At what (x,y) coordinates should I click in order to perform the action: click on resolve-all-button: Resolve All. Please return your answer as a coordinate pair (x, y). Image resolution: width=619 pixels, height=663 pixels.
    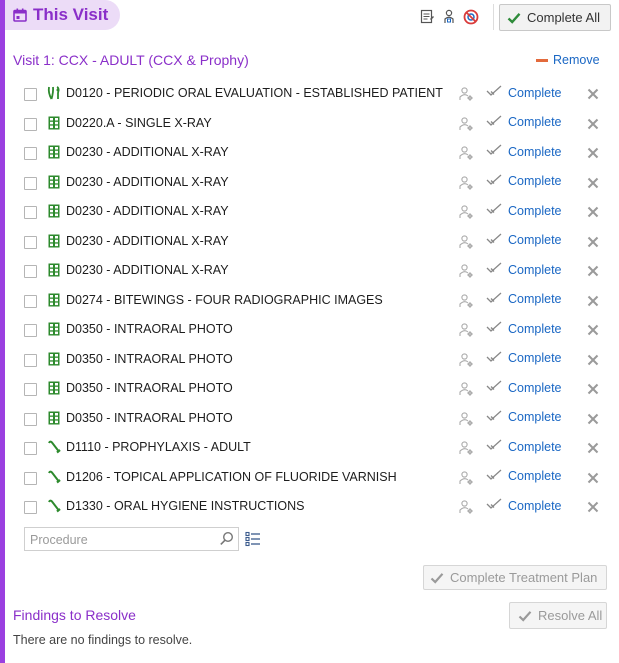
    Looking at the image, I should click on (558, 615).